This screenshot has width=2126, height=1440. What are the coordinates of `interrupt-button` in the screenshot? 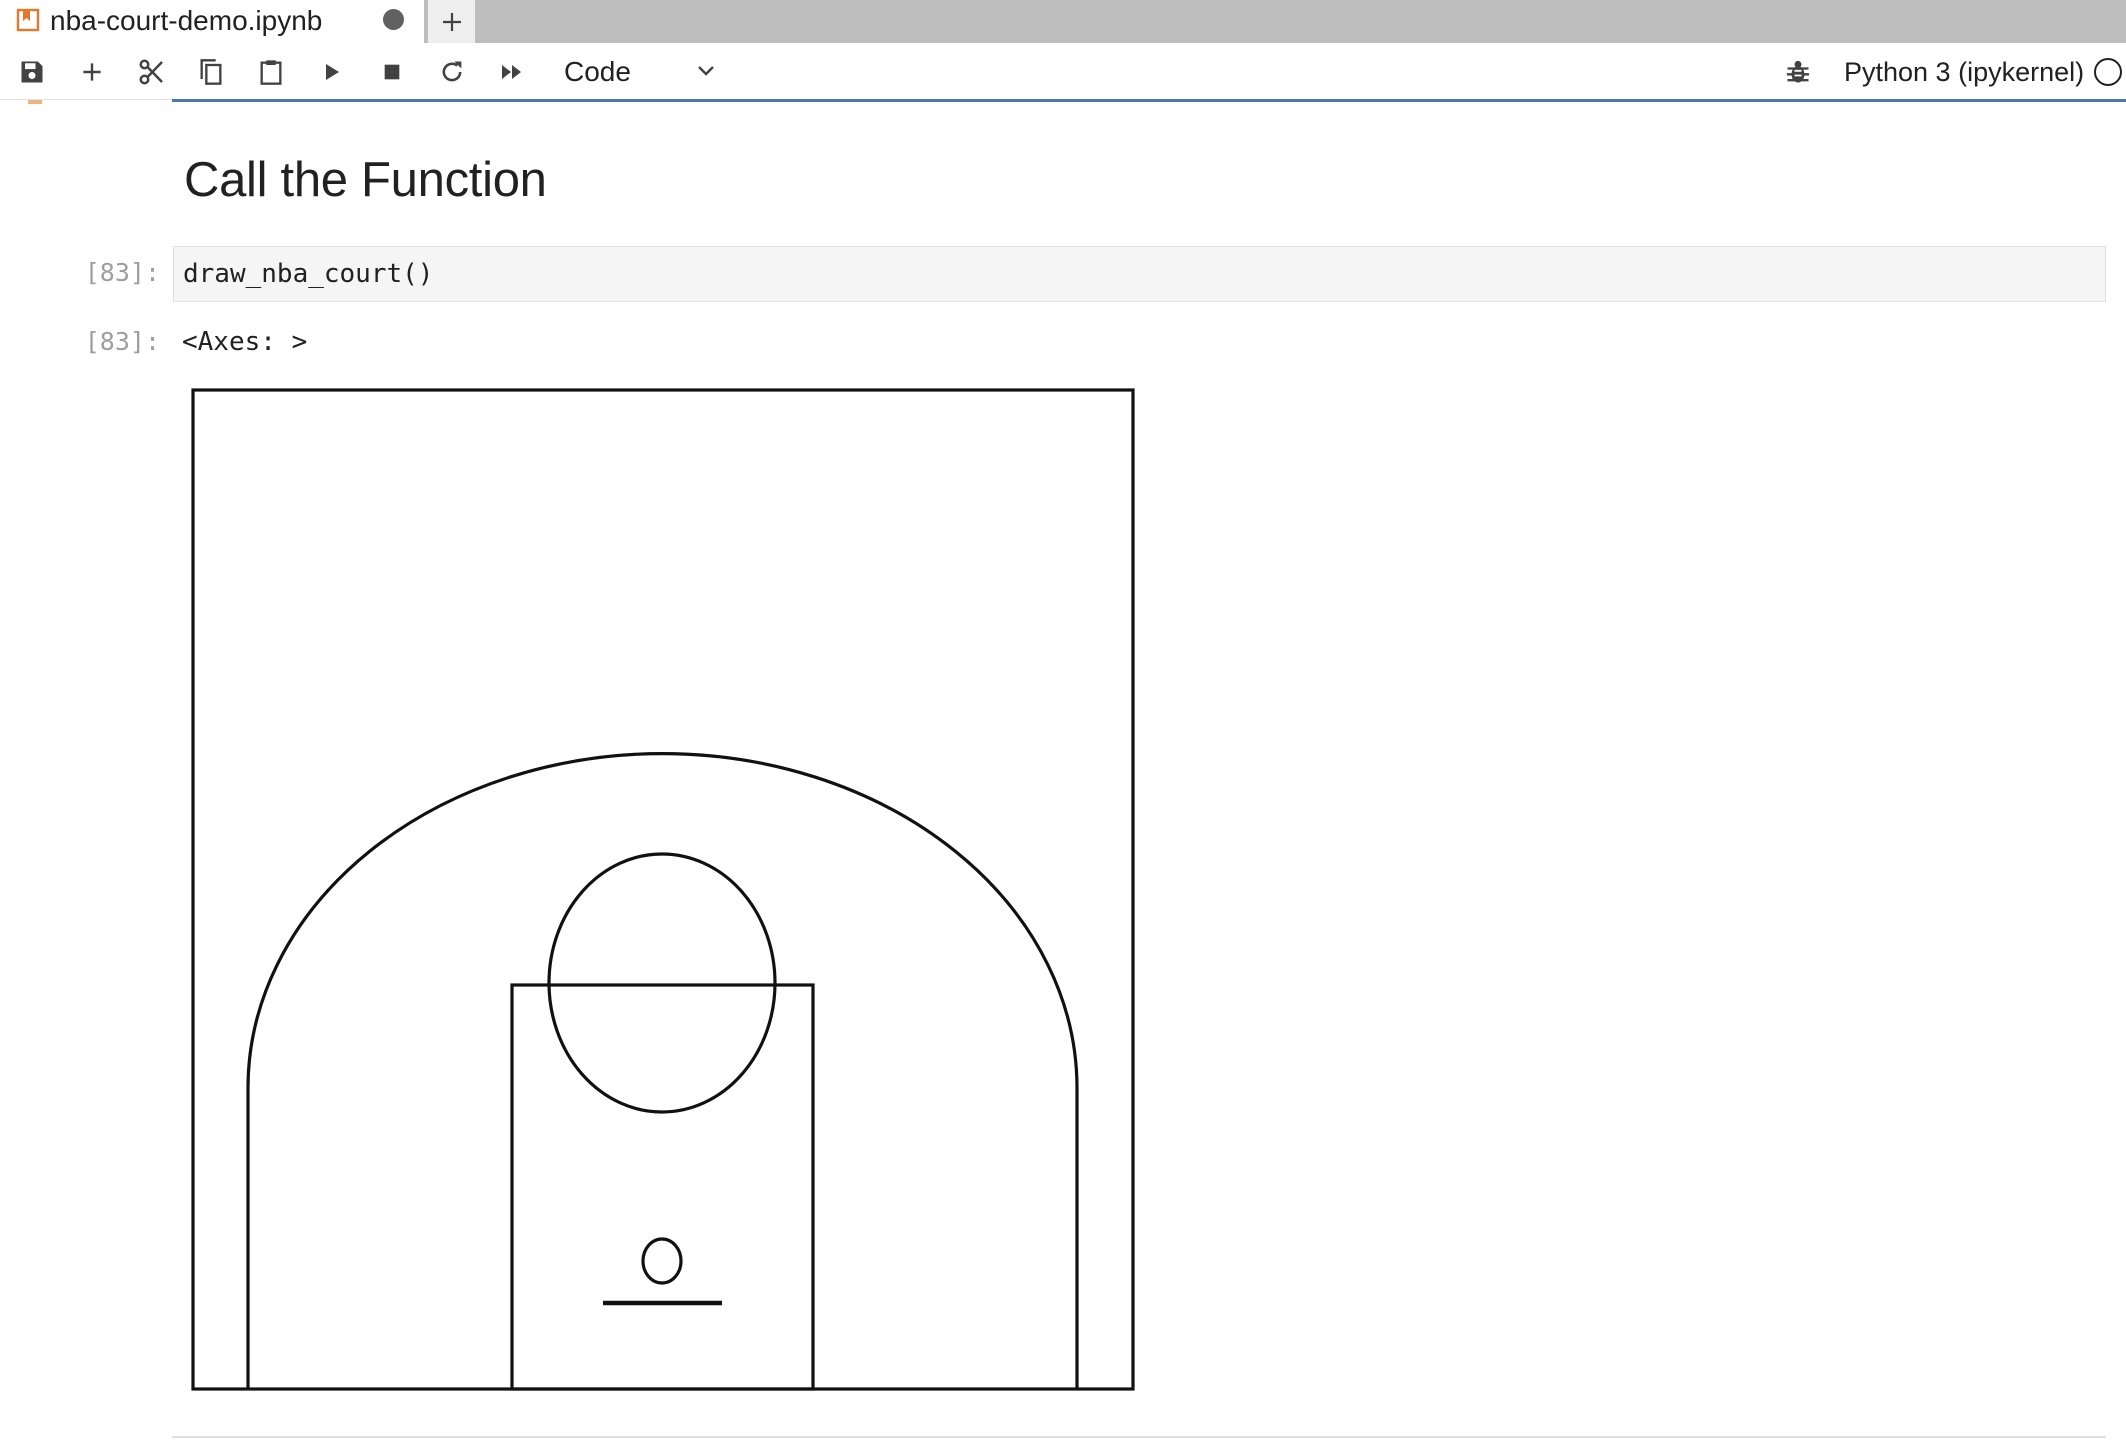 It's located at (392, 72).